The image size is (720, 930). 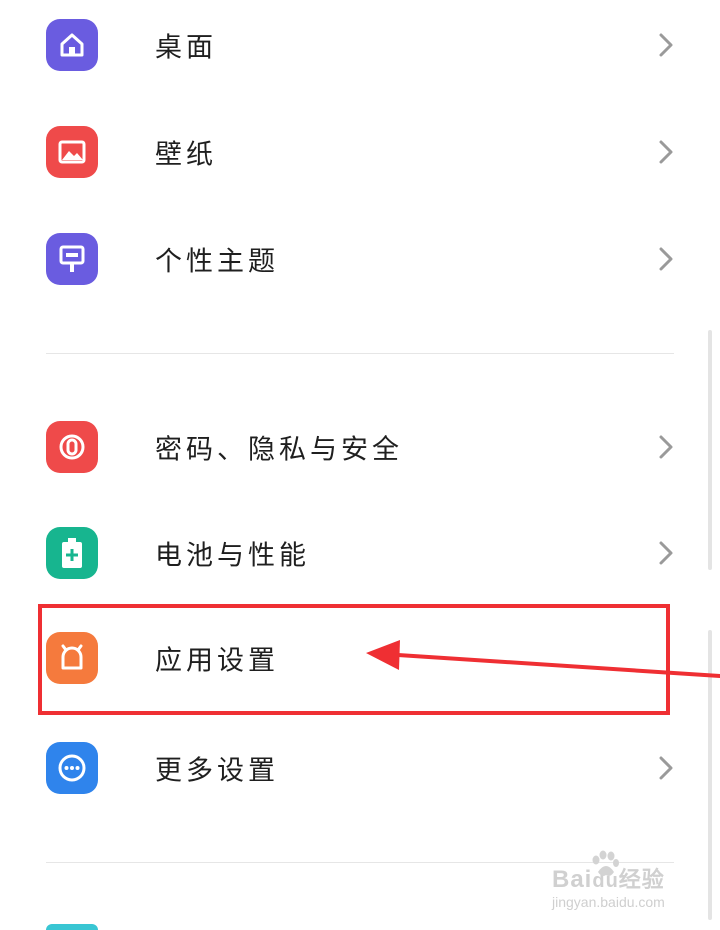 I want to click on next-item-icon-peek, so click(x=72, y=927).